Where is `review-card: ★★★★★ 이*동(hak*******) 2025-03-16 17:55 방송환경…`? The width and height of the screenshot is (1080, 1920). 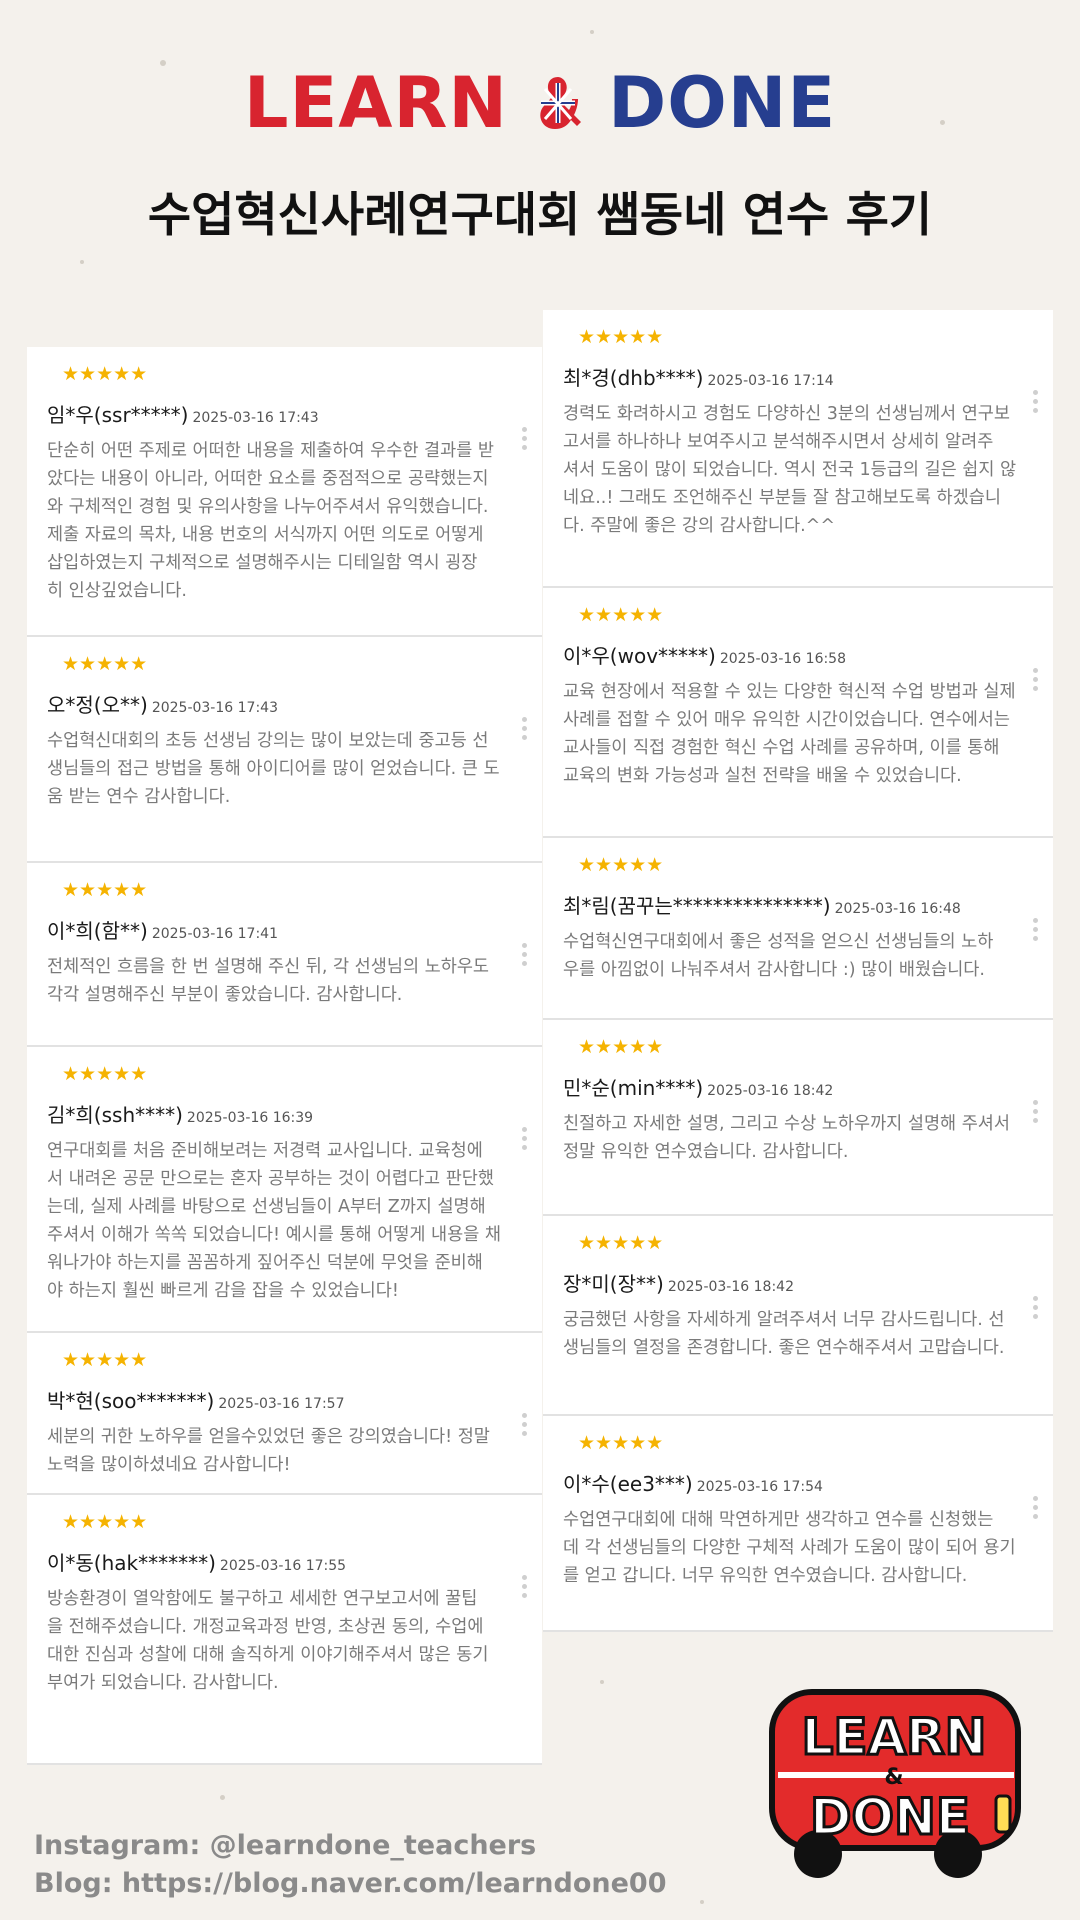 review-card: ★★★★★ 이*동(hak*******) 2025-03-16 17:55 방송환경… is located at coordinates (284, 1630).